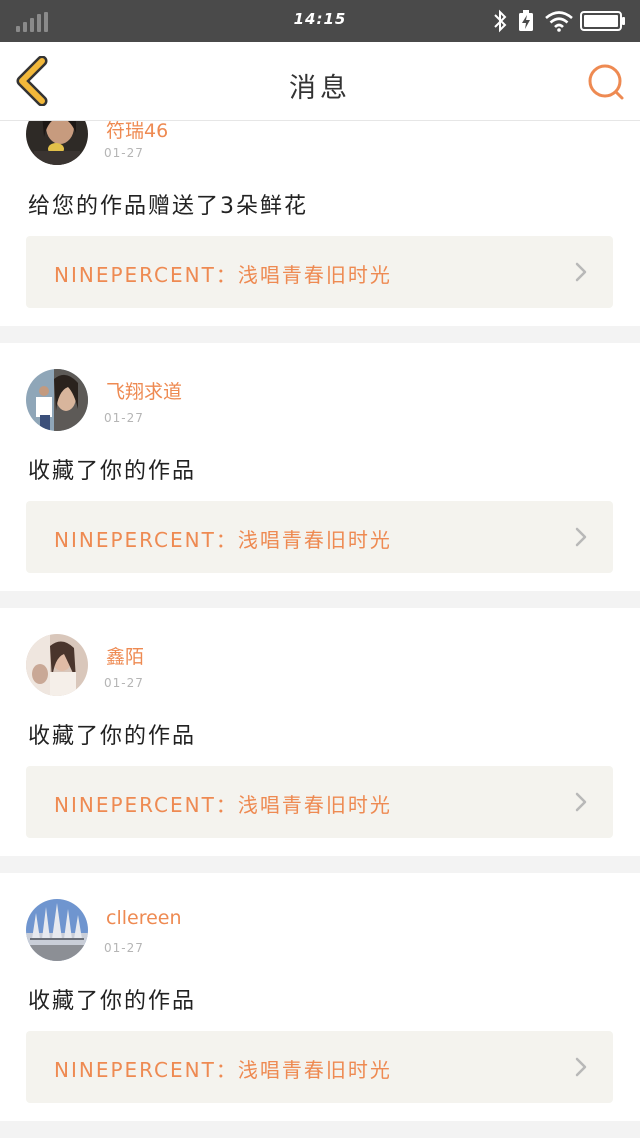  Describe the element at coordinates (559, 21) in the screenshot. I see `wifi-icon` at that location.